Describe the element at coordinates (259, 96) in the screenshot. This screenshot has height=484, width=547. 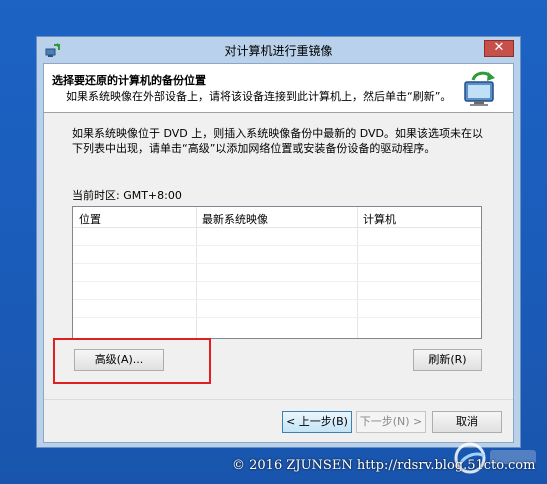
I see `header-subtitle: 如果系统映像在外部设备上，请将该设备连接到此计算机上，然后单击“刷新”。` at that location.